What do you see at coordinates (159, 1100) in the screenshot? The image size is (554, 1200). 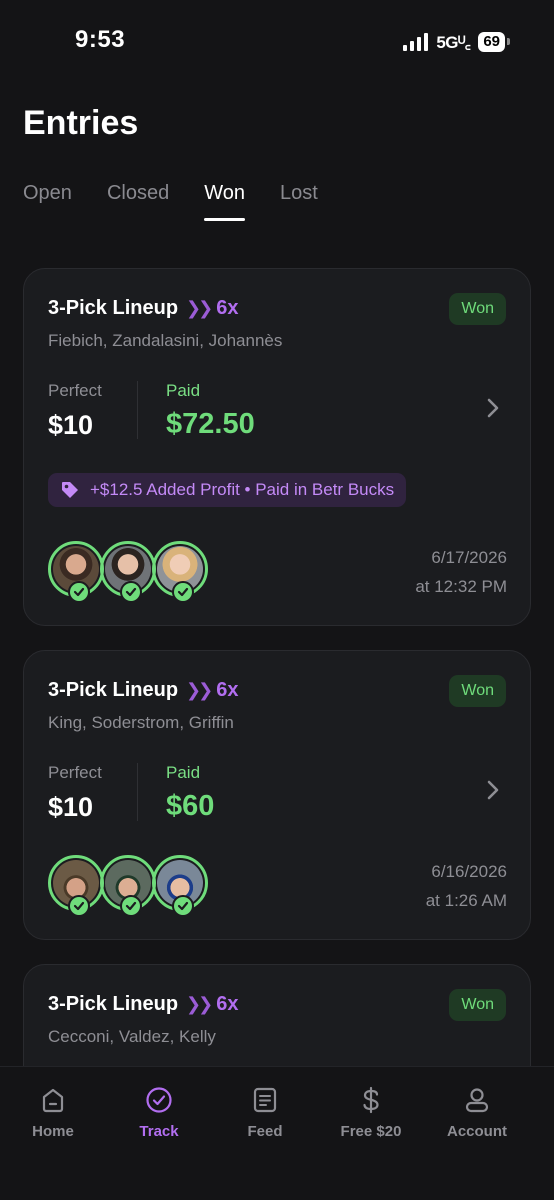 I see `track-check-icon` at bounding box center [159, 1100].